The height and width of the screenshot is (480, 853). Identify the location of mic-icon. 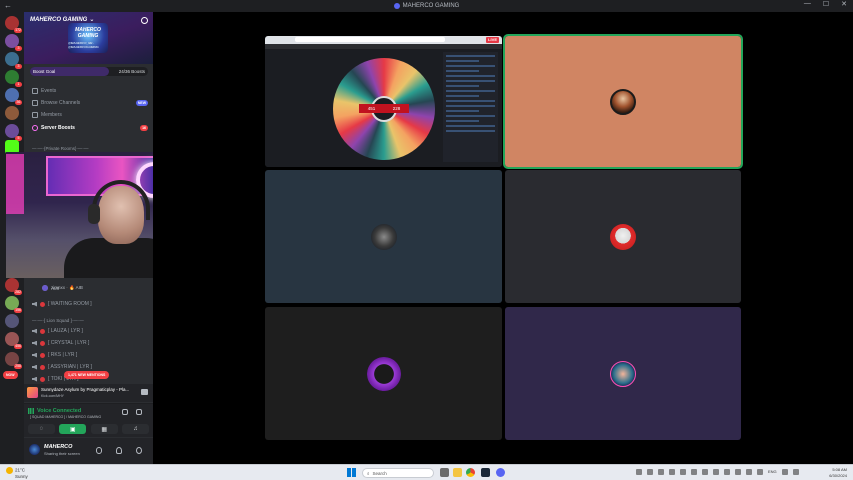
(99, 450).